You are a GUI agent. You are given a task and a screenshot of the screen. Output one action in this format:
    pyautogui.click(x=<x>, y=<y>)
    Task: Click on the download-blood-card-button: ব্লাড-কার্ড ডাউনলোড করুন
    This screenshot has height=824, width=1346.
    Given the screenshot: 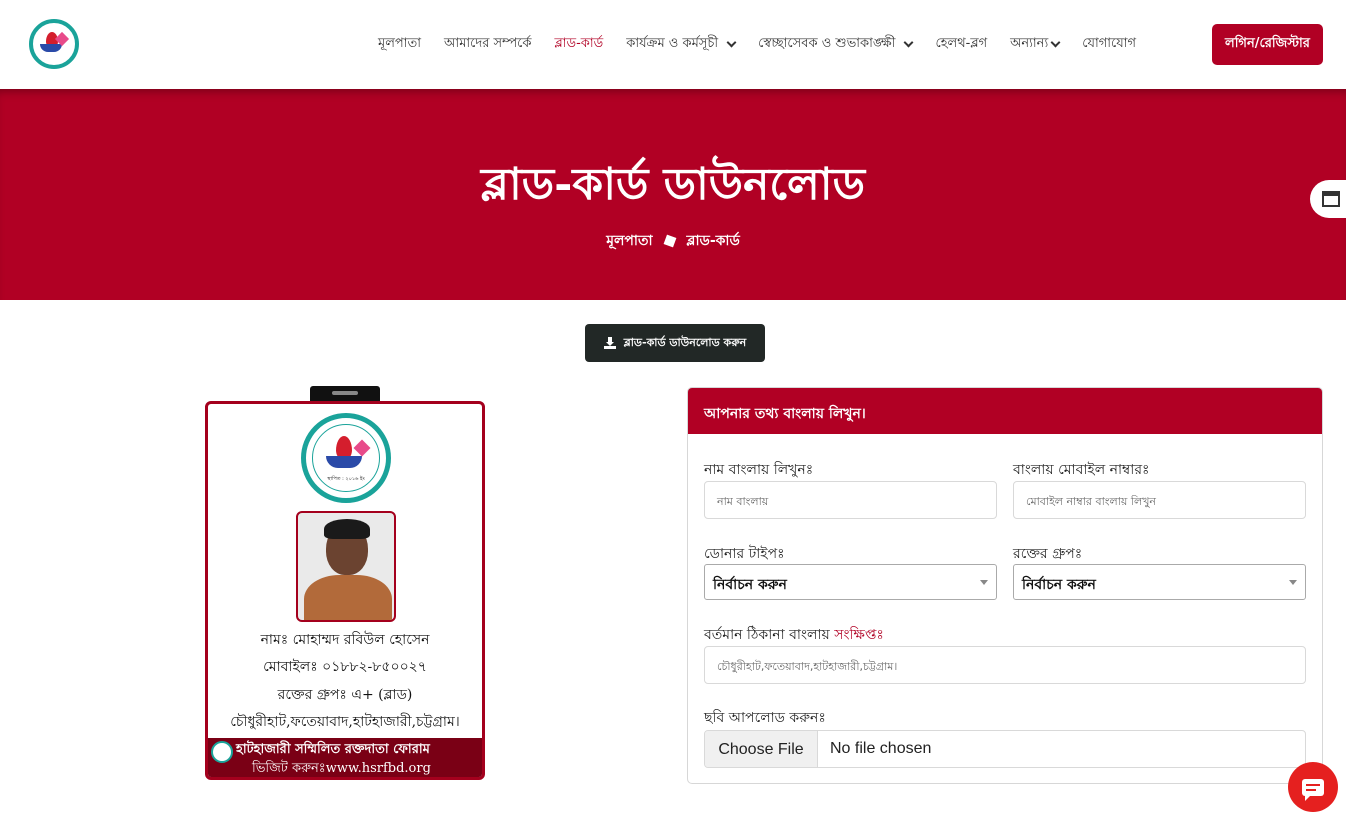 What is the action you would take?
    pyautogui.click(x=675, y=343)
    